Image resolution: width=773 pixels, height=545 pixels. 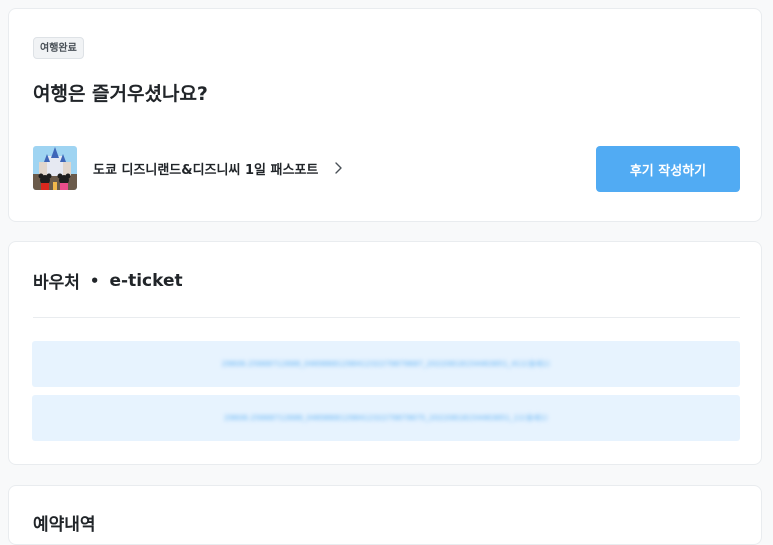 What do you see at coordinates (120, 94) in the screenshot?
I see `trip-title: 여행은 즐거우셨나요?` at bounding box center [120, 94].